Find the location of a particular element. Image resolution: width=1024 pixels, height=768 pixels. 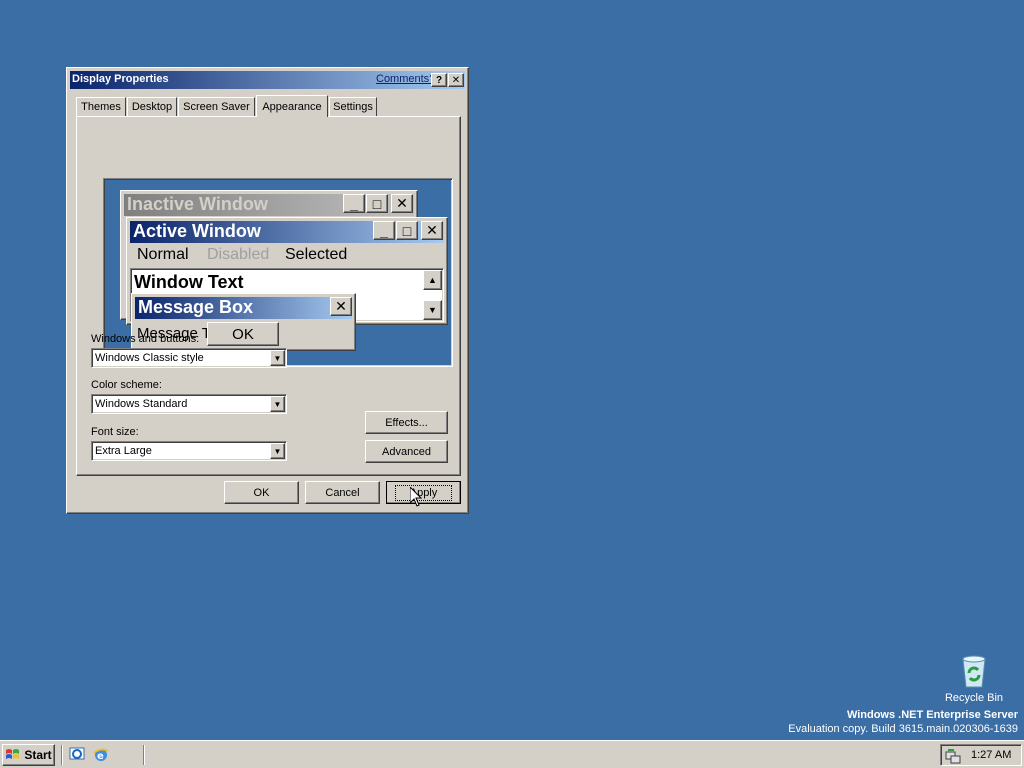

start-button: Start is located at coordinates (28, 755).